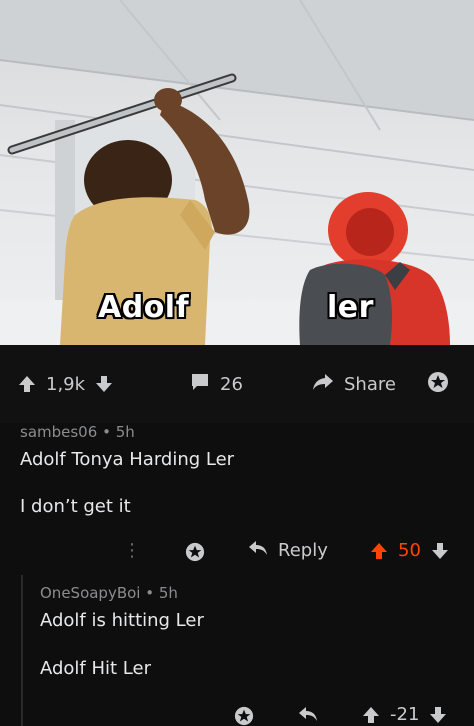 Image resolution: width=474 pixels, height=726 pixels. Describe the element at coordinates (127, 459) in the screenshot. I see `comment-text: Adolf Tonya Harding Ler` at that location.